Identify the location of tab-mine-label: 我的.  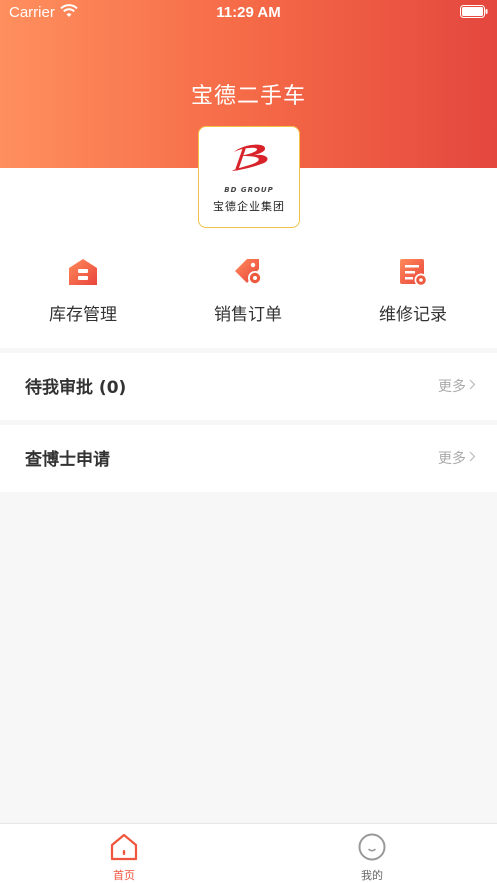
(372, 875).